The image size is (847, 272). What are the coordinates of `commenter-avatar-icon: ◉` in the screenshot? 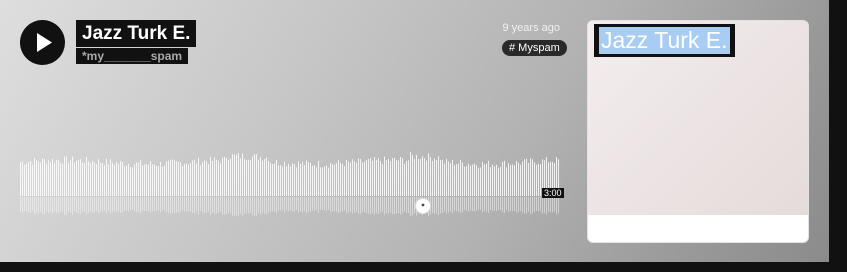 It's located at (423, 206).